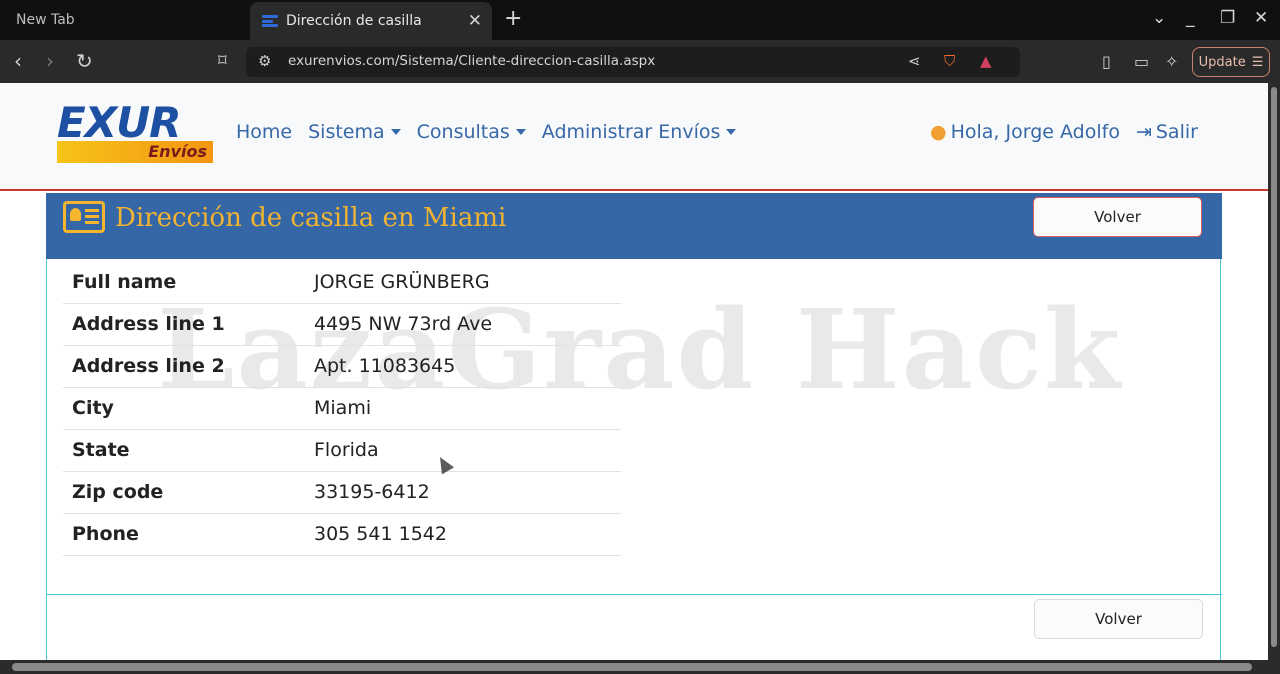 The image size is (1280, 674). I want to click on tab-active: Dirección de casilla ✕, so click(371, 21).